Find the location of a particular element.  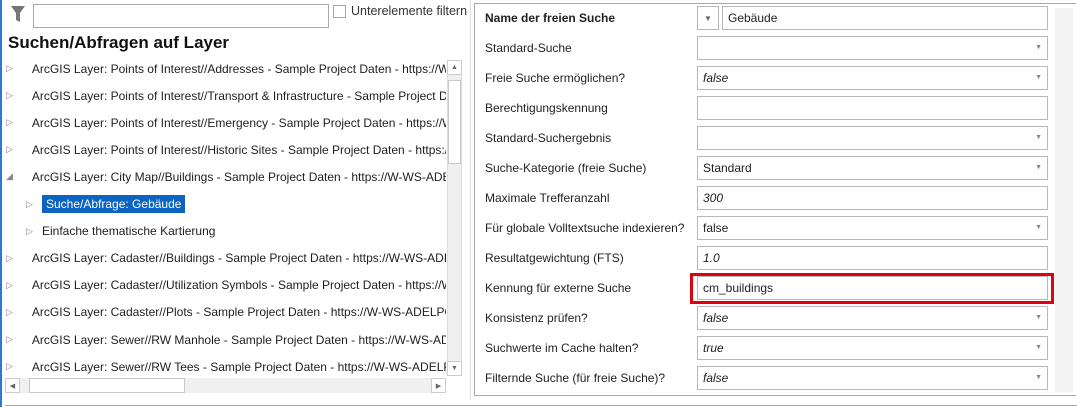

divider is located at coordinates (541, 405).